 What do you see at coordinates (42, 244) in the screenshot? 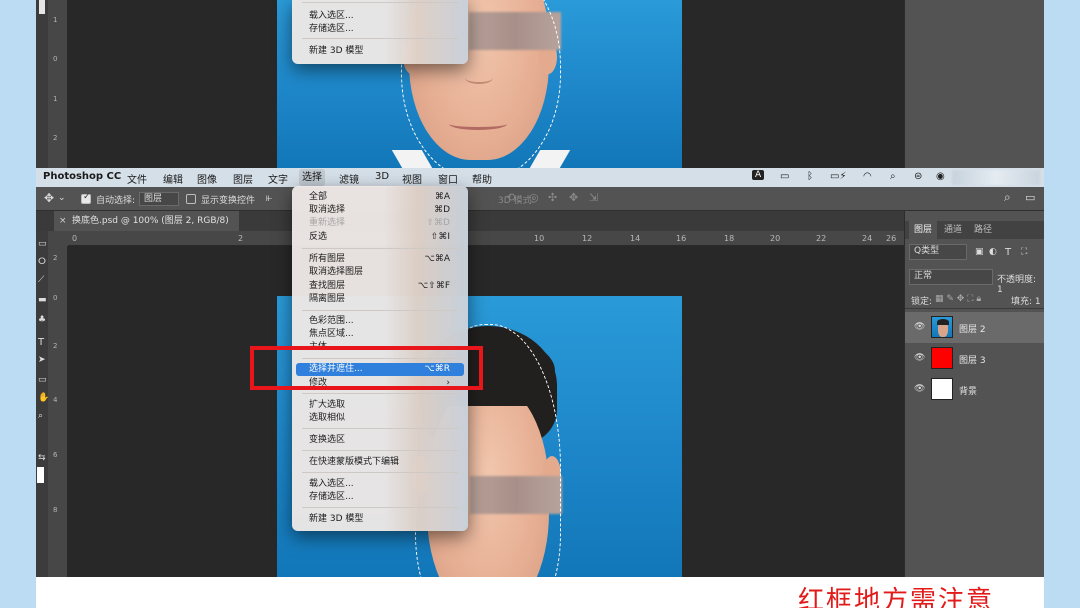
I see `marquee-tool-icon: ▭` at bounding box center [42, 244].